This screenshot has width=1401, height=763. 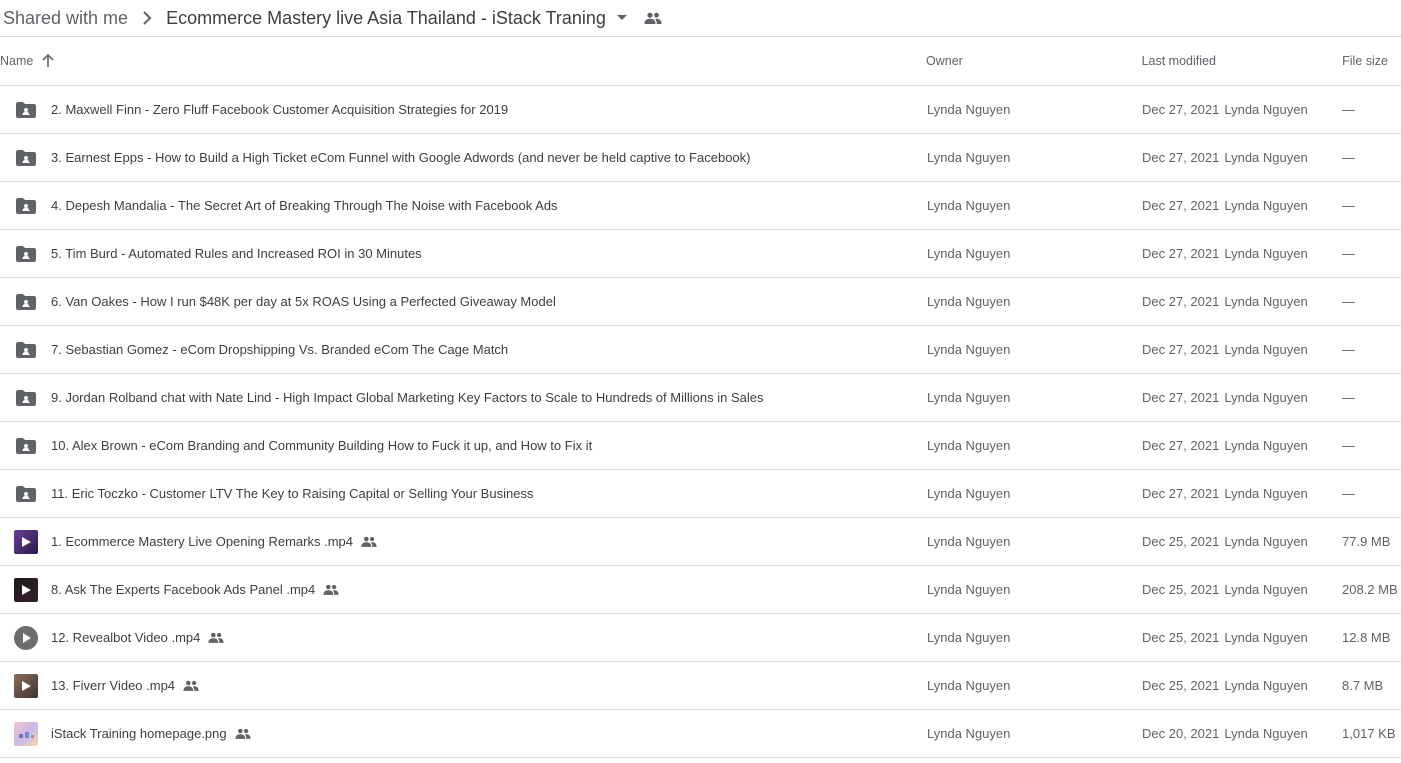 I want to click on modified-date: Dec 20, 2021, so click(x=1181, y=733).